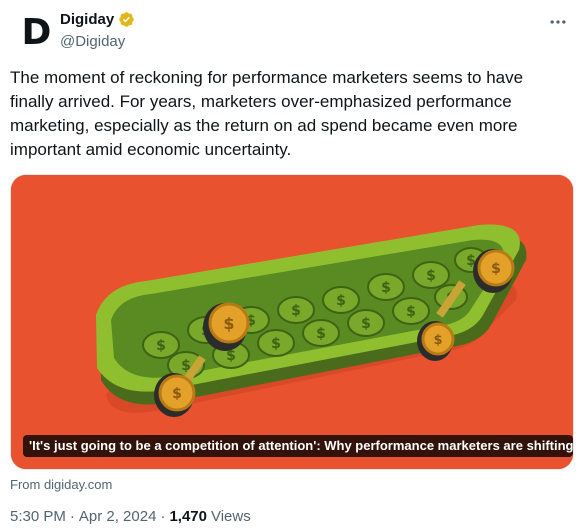  I want to click on verified-badge-icon, so click(126, 19).